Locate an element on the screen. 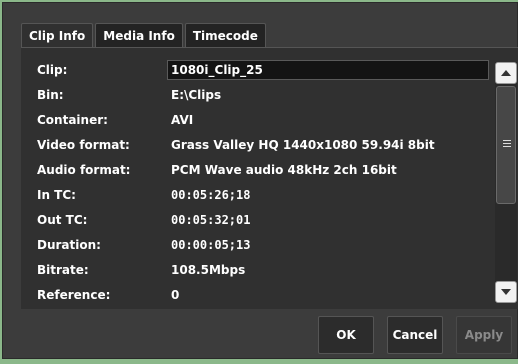 This screenshot has width=518, height=364. property-row-reference: Reference: 0 is located at coordinates (256, 297).